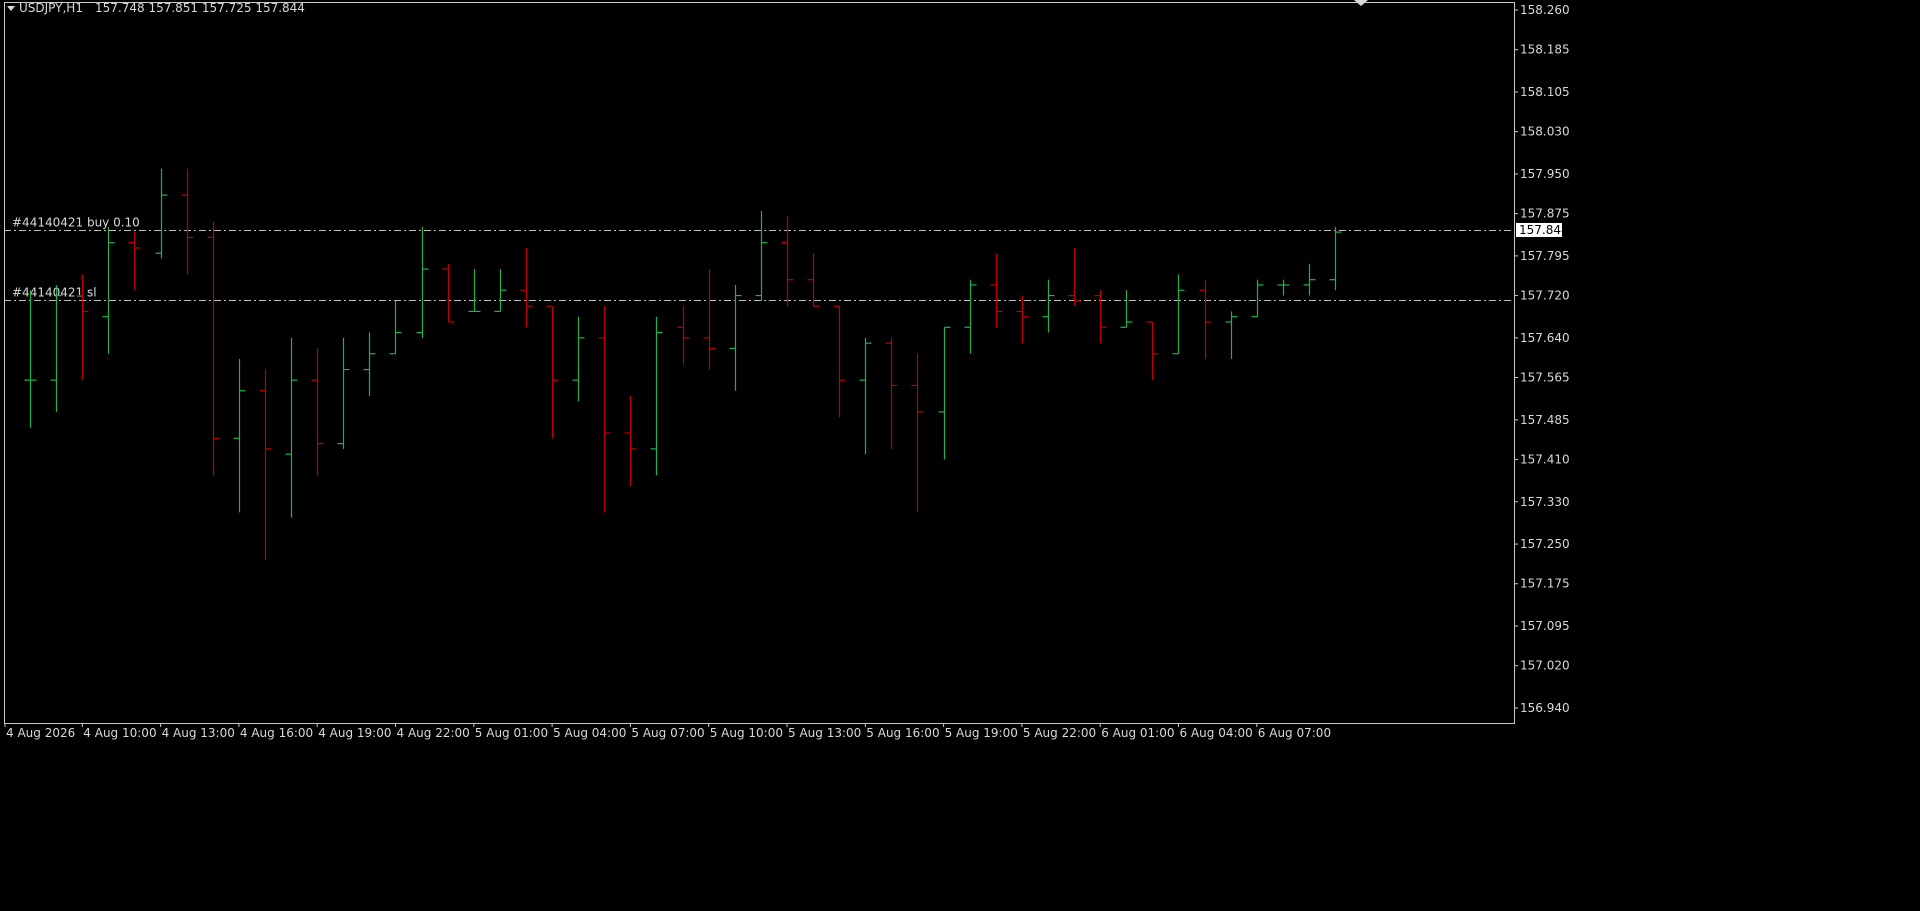 This screenshot has width=1920, height=911. Describe the element at coordinates (119, 733) in the screenshot. I see `time-axis-label: 4 Aug 10:00` at that location.